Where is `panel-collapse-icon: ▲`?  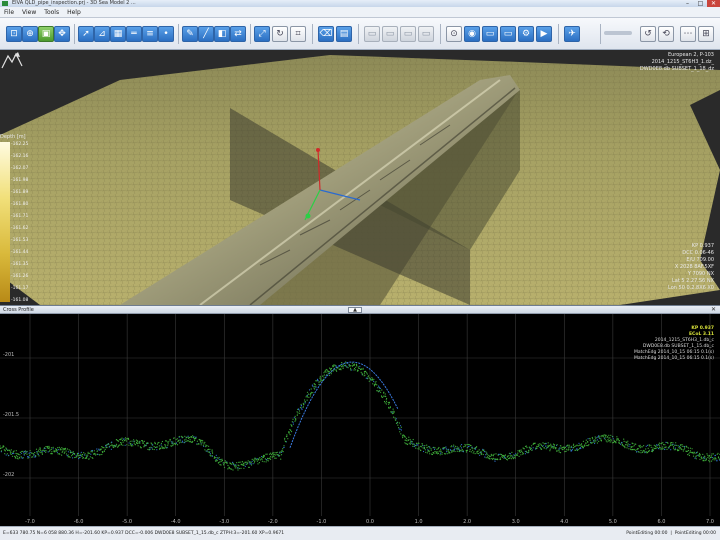 panel-collapse-icon: ▲ is located at coordinates (355, 310).